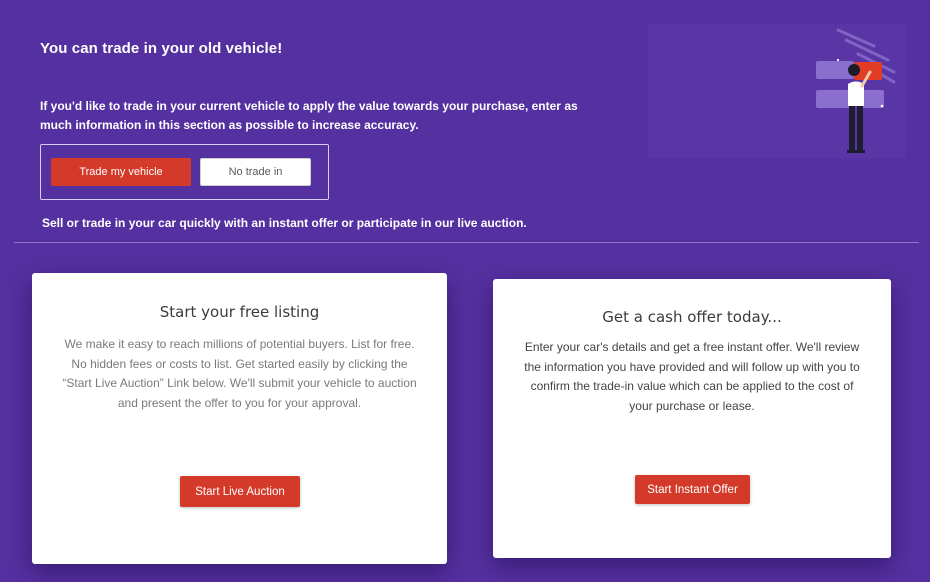  Describe the element at coordinates (255, 172) in the screenshot. I see `no-trade-in-button: No trade in` at that location.